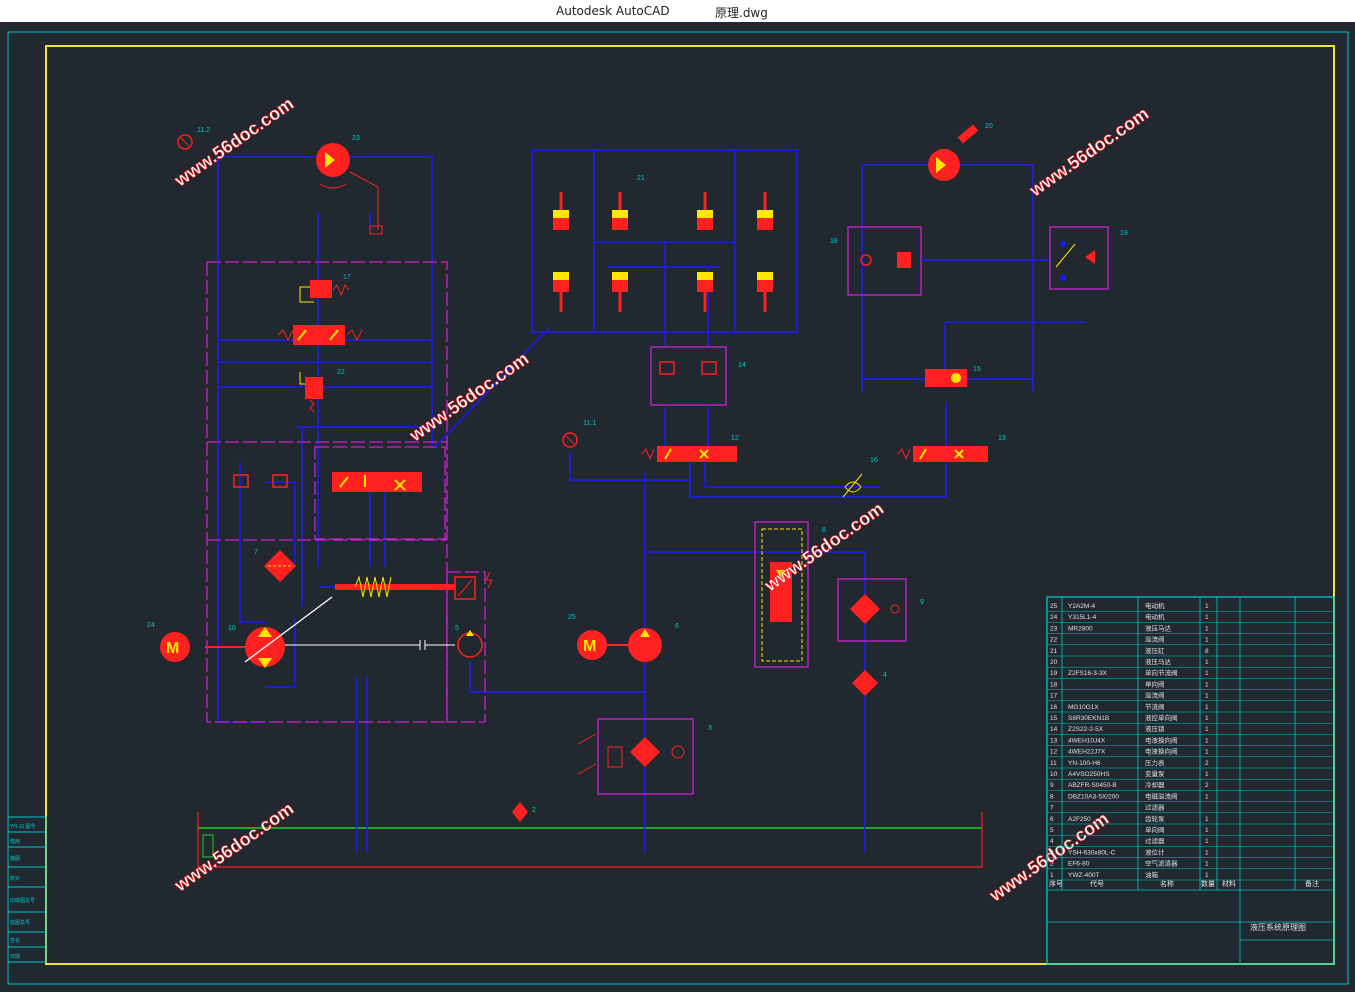 The height and width of the screenshot is (992, 1355). Describe the element at coordinates (377, 482) in the screenshot. I see `proportional-valve` at that location.